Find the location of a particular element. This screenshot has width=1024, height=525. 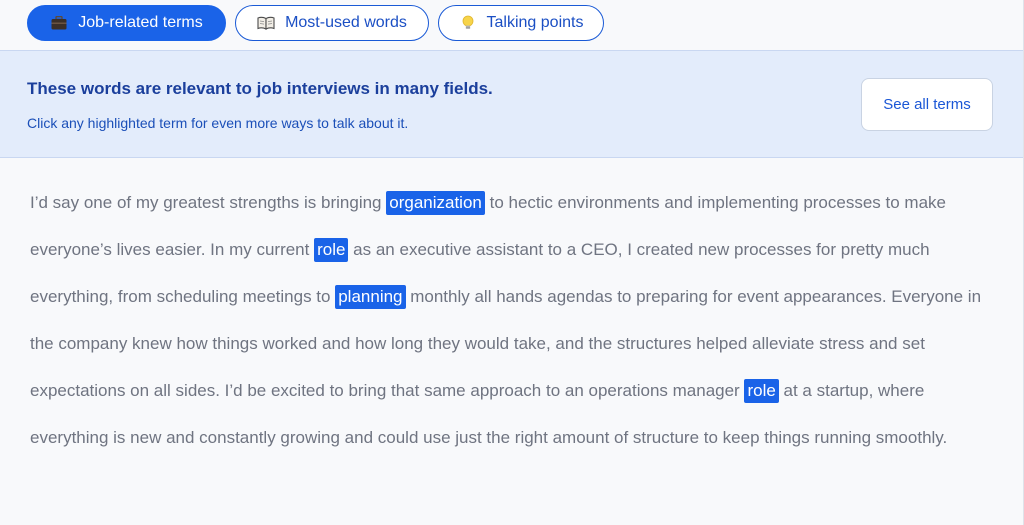

tab-most-used-words: Most-used words is located at coordinates (332, 23).